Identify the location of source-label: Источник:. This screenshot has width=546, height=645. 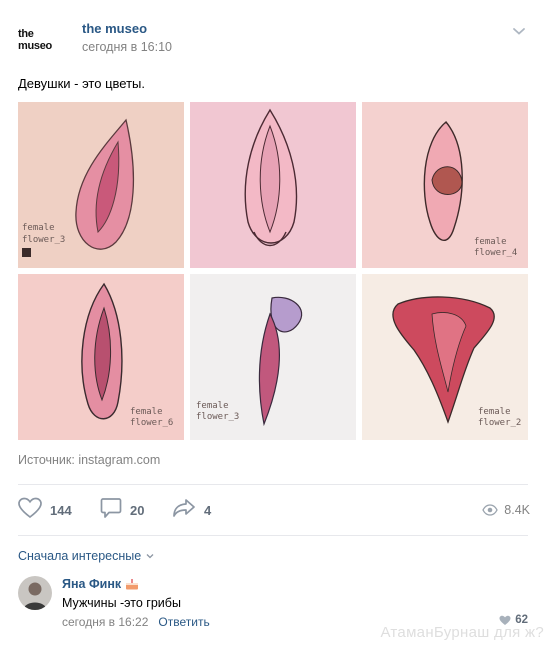
(46, 460).